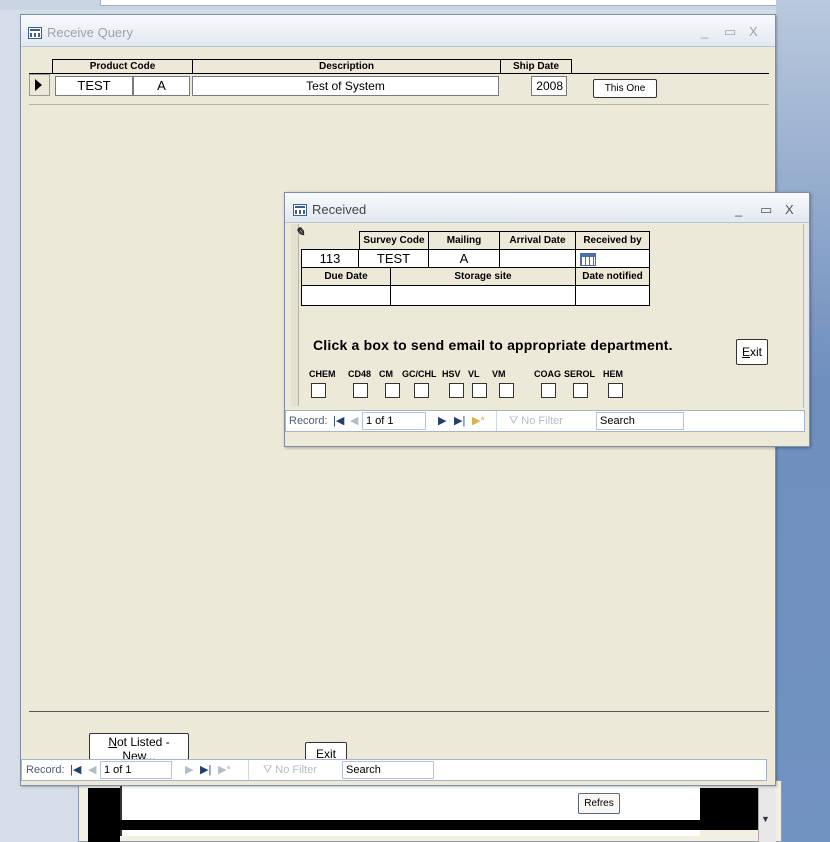 The height and width of the screenshot is (842, 830). Describe the element at coordinates (479, 390) in the screenshot. I see `checkbox-vl` at that location.